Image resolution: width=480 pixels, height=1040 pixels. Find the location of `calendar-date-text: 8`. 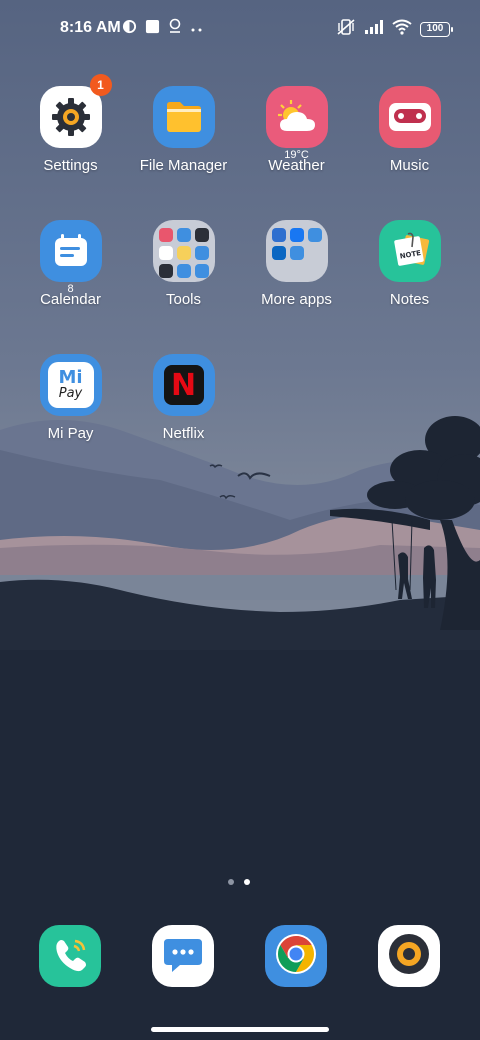

calendar-date-text: 8 is located at coordinates (70, 289).